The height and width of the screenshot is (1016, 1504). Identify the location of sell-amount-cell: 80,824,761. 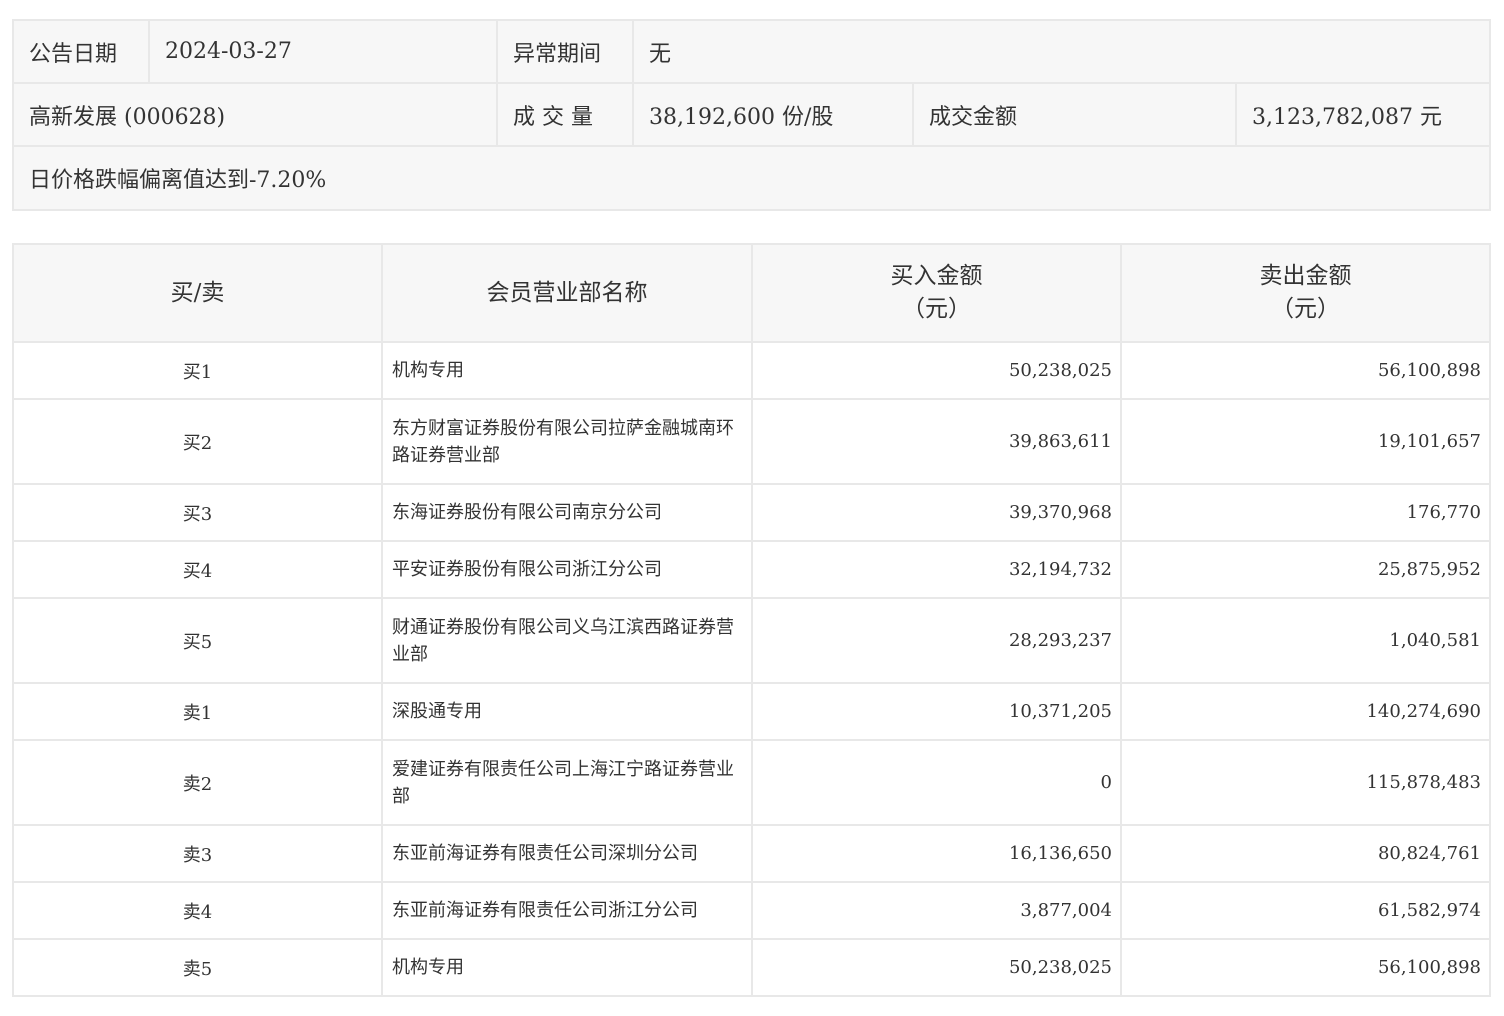
(1305, 853).